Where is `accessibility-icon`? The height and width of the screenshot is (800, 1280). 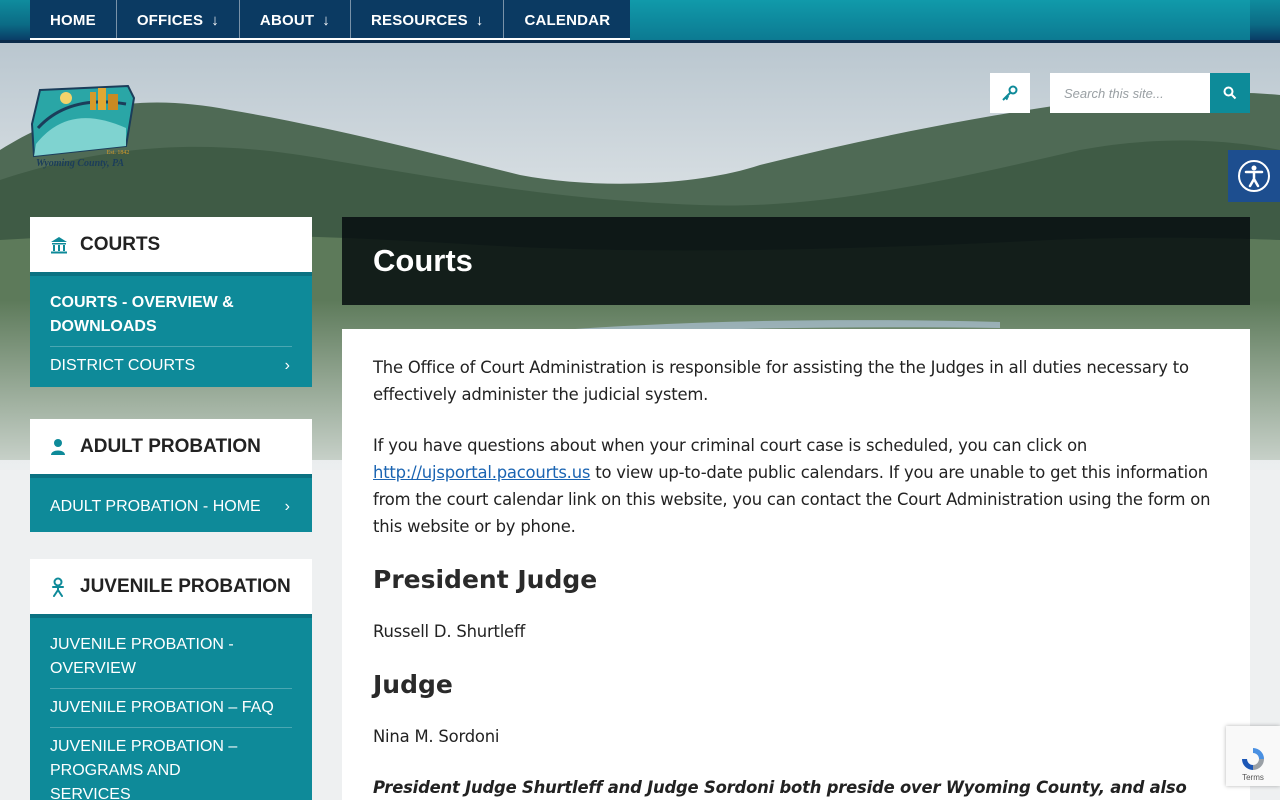
accessibility-icon is located at coordinates (1254, 176).